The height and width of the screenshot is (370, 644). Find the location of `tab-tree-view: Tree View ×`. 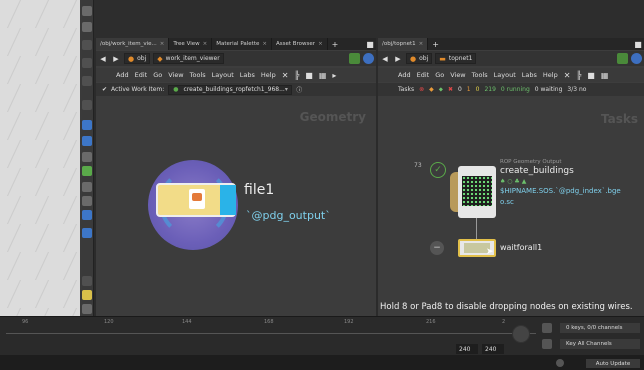

tab-tree-view: Tree View × is located at coordinates (191, 44).